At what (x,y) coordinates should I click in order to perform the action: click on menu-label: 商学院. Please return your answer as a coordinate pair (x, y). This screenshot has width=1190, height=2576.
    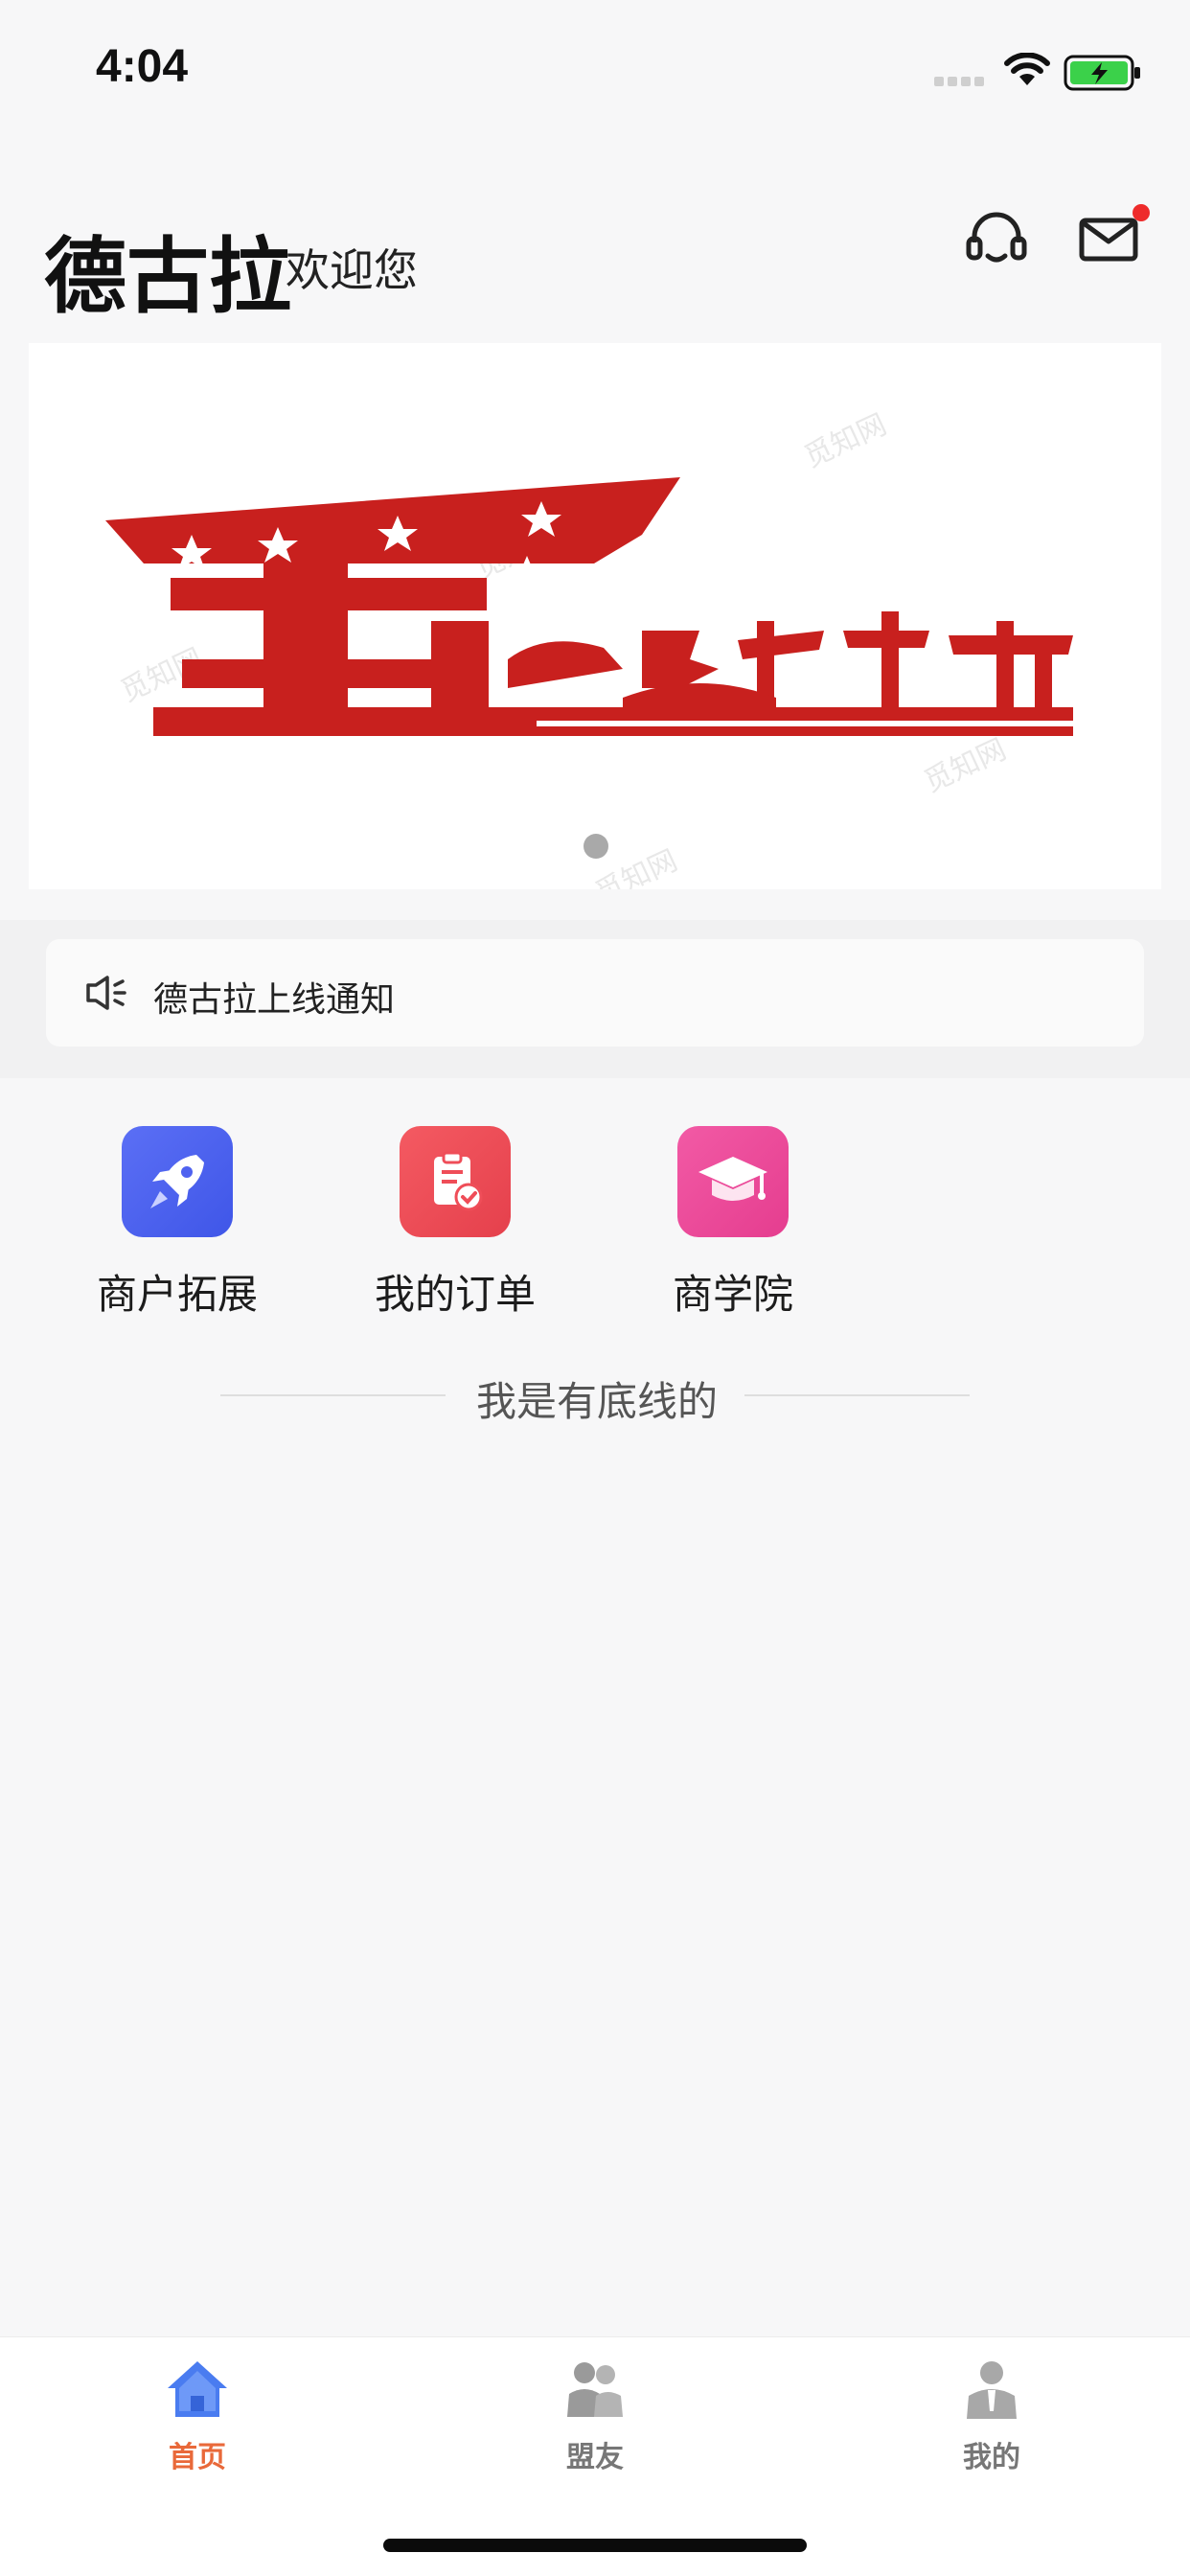
    Looking at the image, I should click on (732, 1295).